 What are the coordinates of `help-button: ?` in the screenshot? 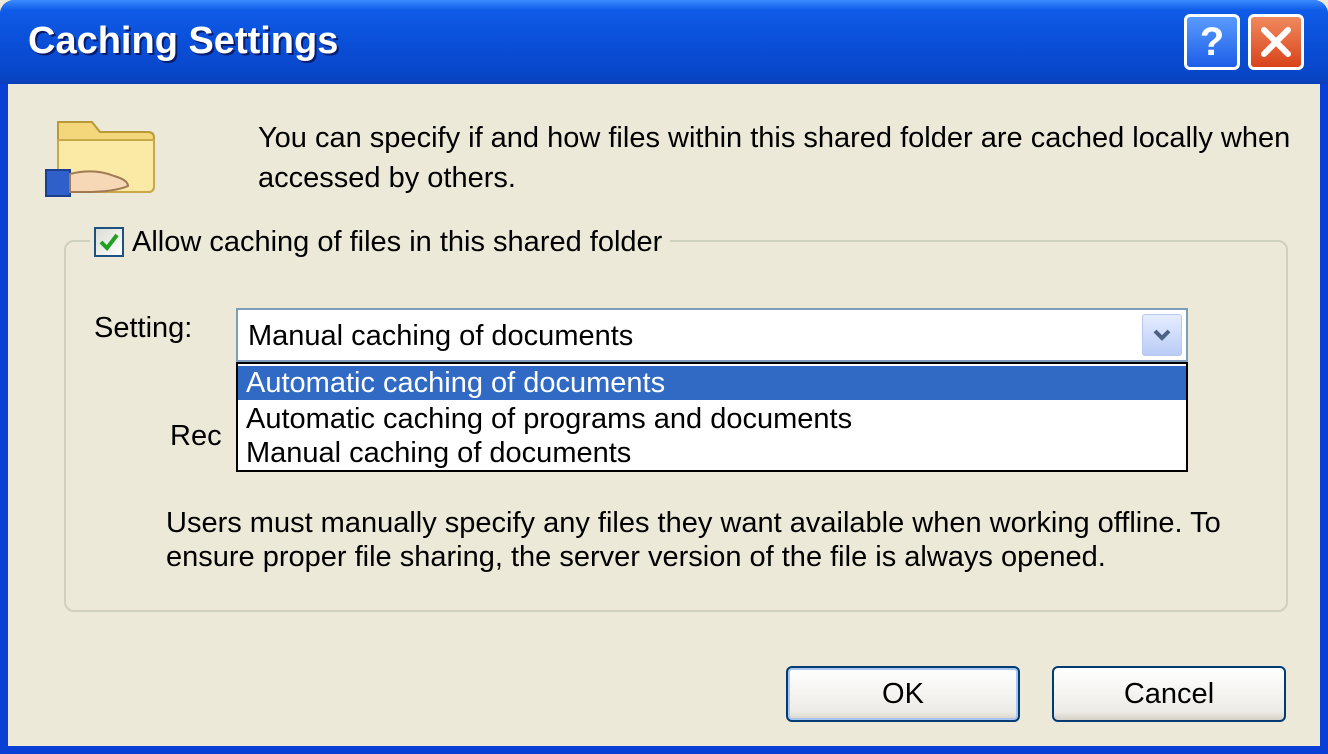 It's located at (1212, 42).